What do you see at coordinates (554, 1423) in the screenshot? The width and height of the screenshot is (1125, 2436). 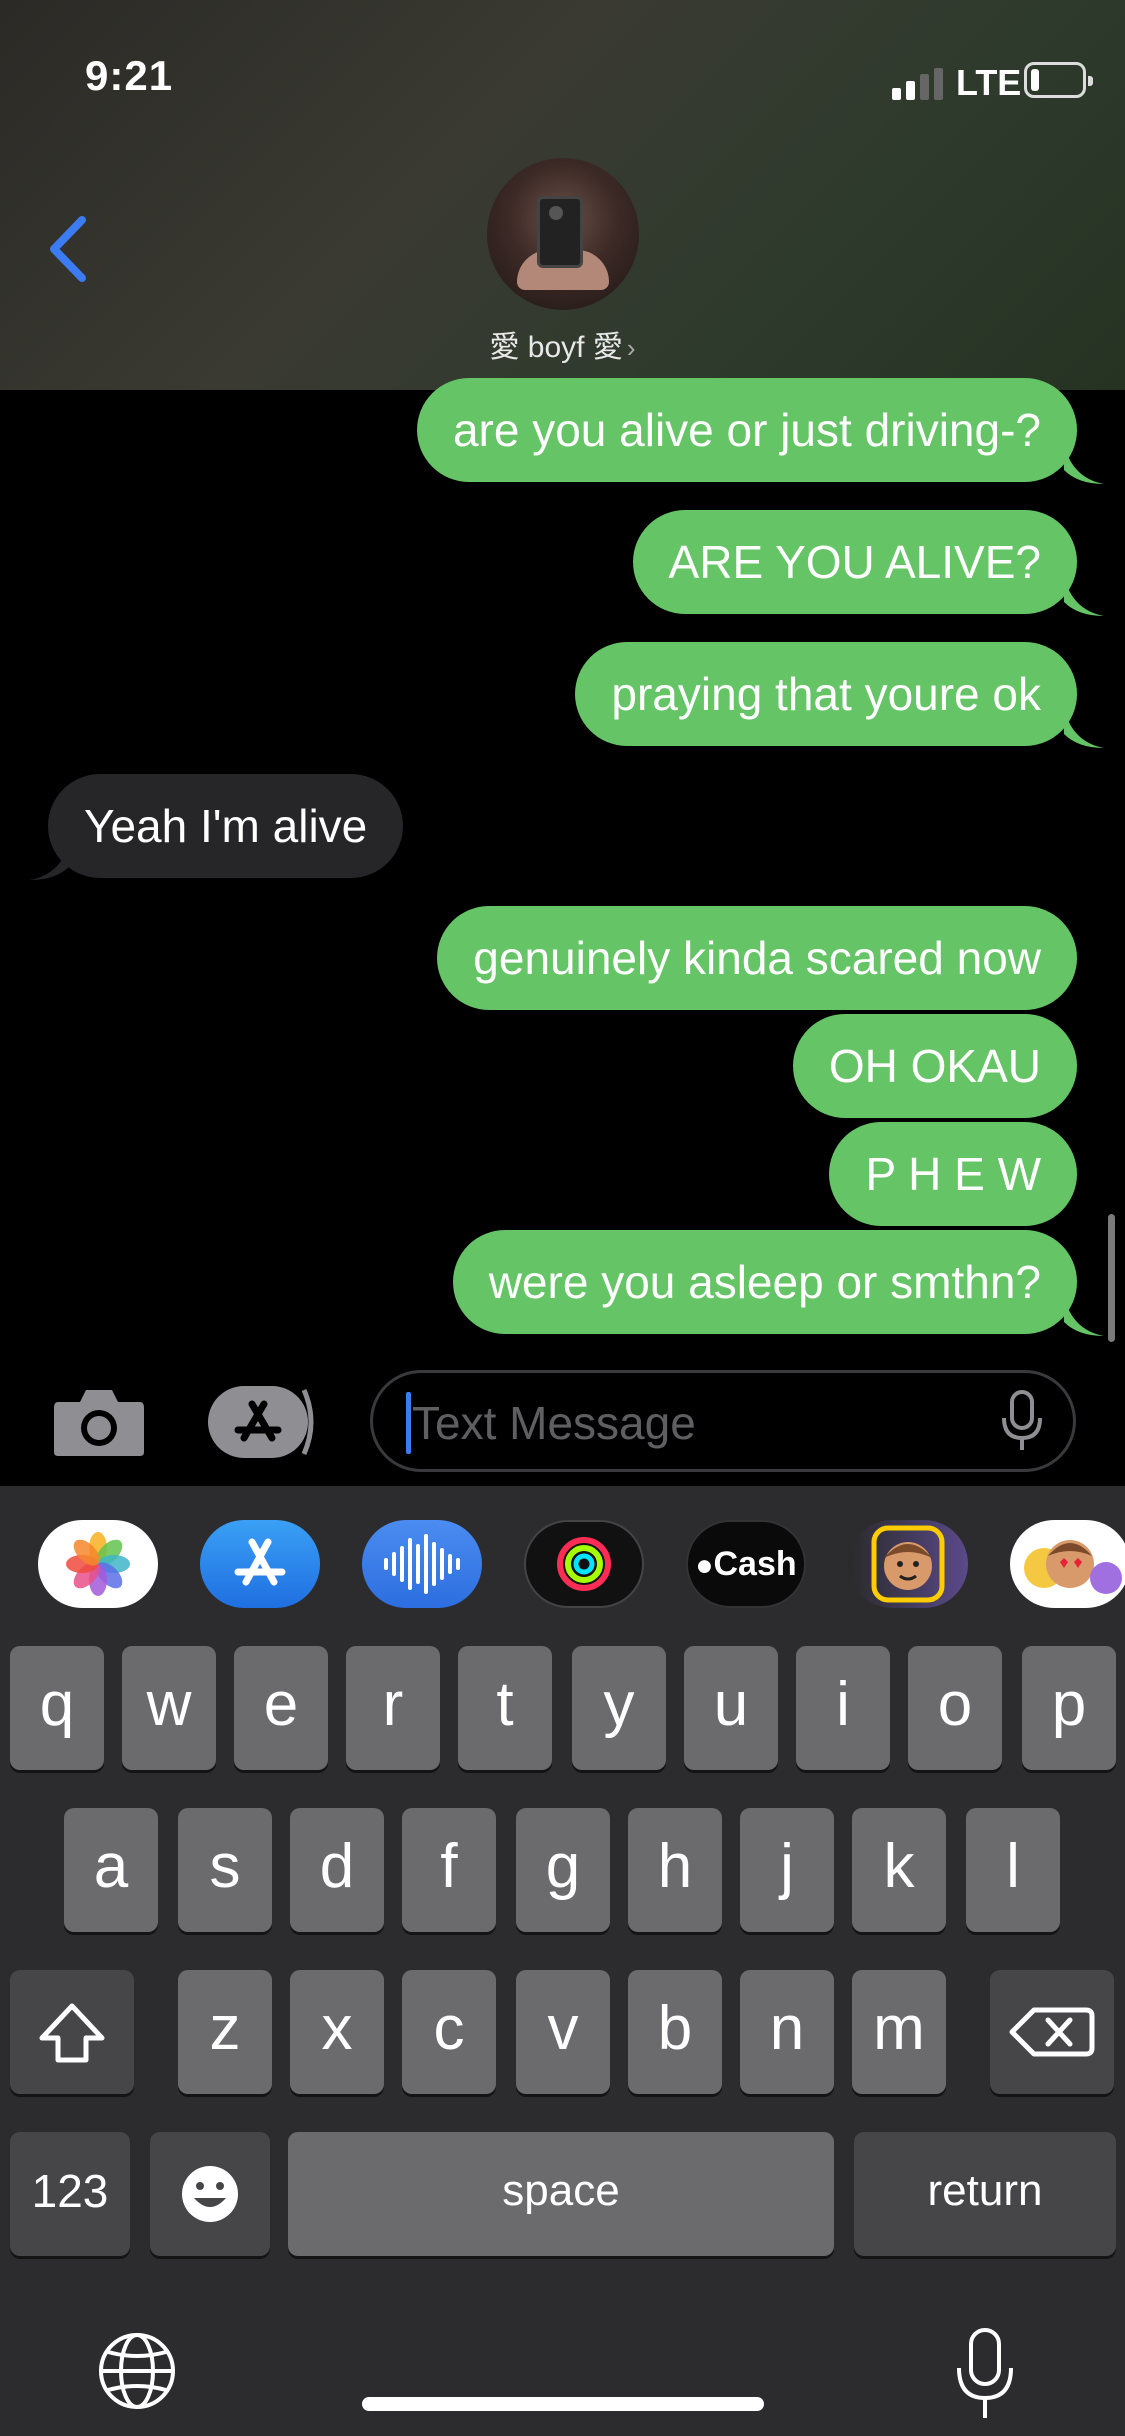 I see `message-input-placeholder: Text Message` at bounding box center [554, 1423].